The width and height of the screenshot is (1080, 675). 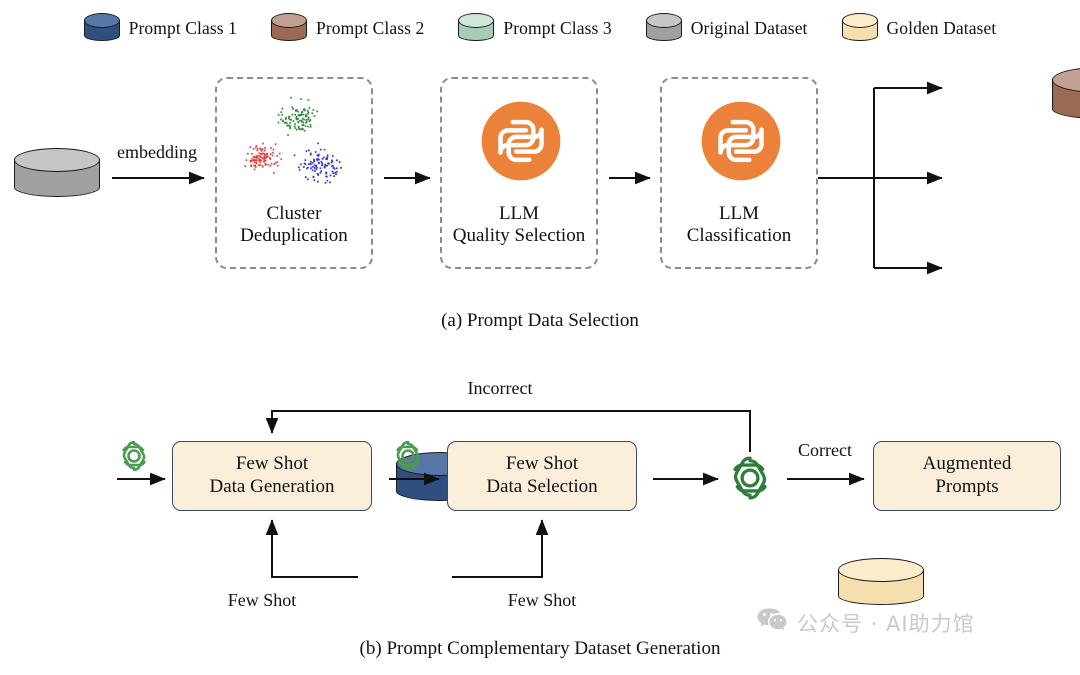 What do you see at coordinates (157, 152) in the screenshot?
I see `embedding-label: embedding` at bounding box center [157, 152].